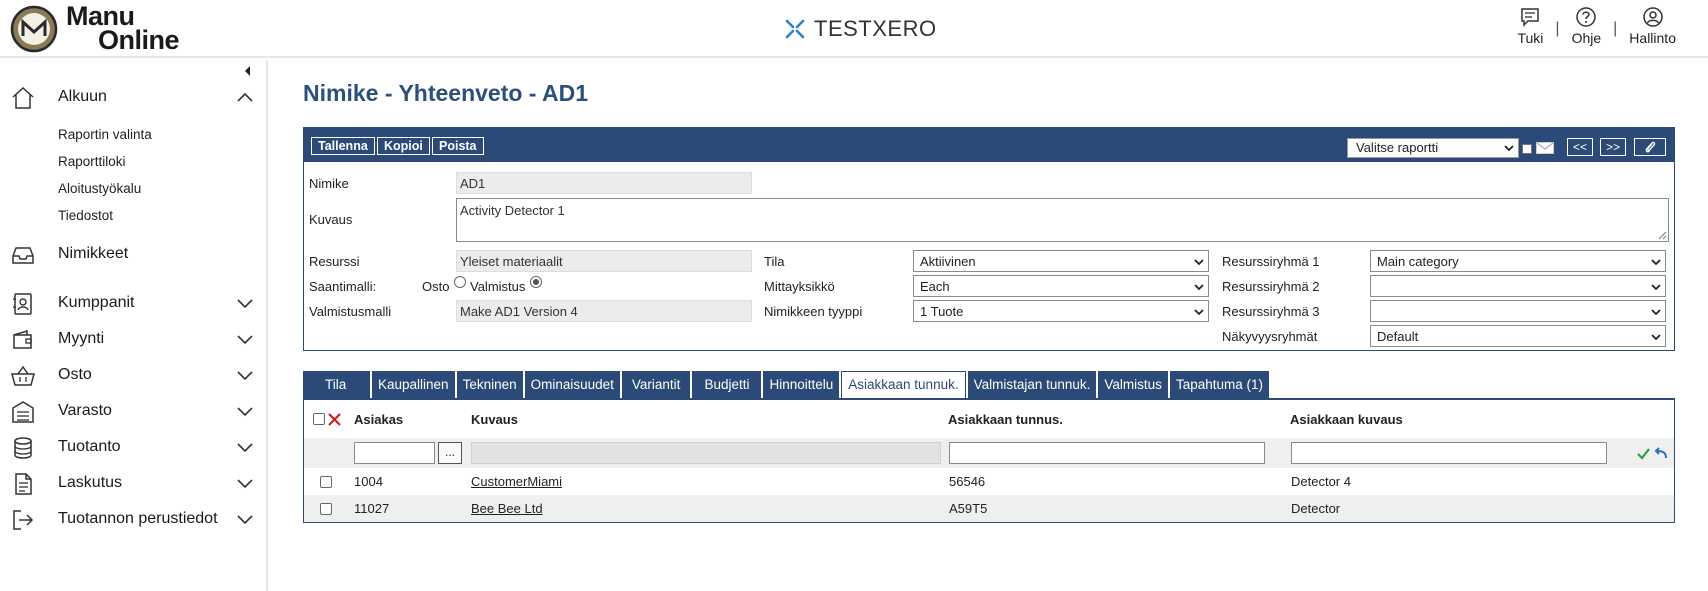  What do you see at coordinates (133, 483) in the screenshot?
I see `sidebar-item-laskutus: Laskutus` at bounding box center [133, 483].